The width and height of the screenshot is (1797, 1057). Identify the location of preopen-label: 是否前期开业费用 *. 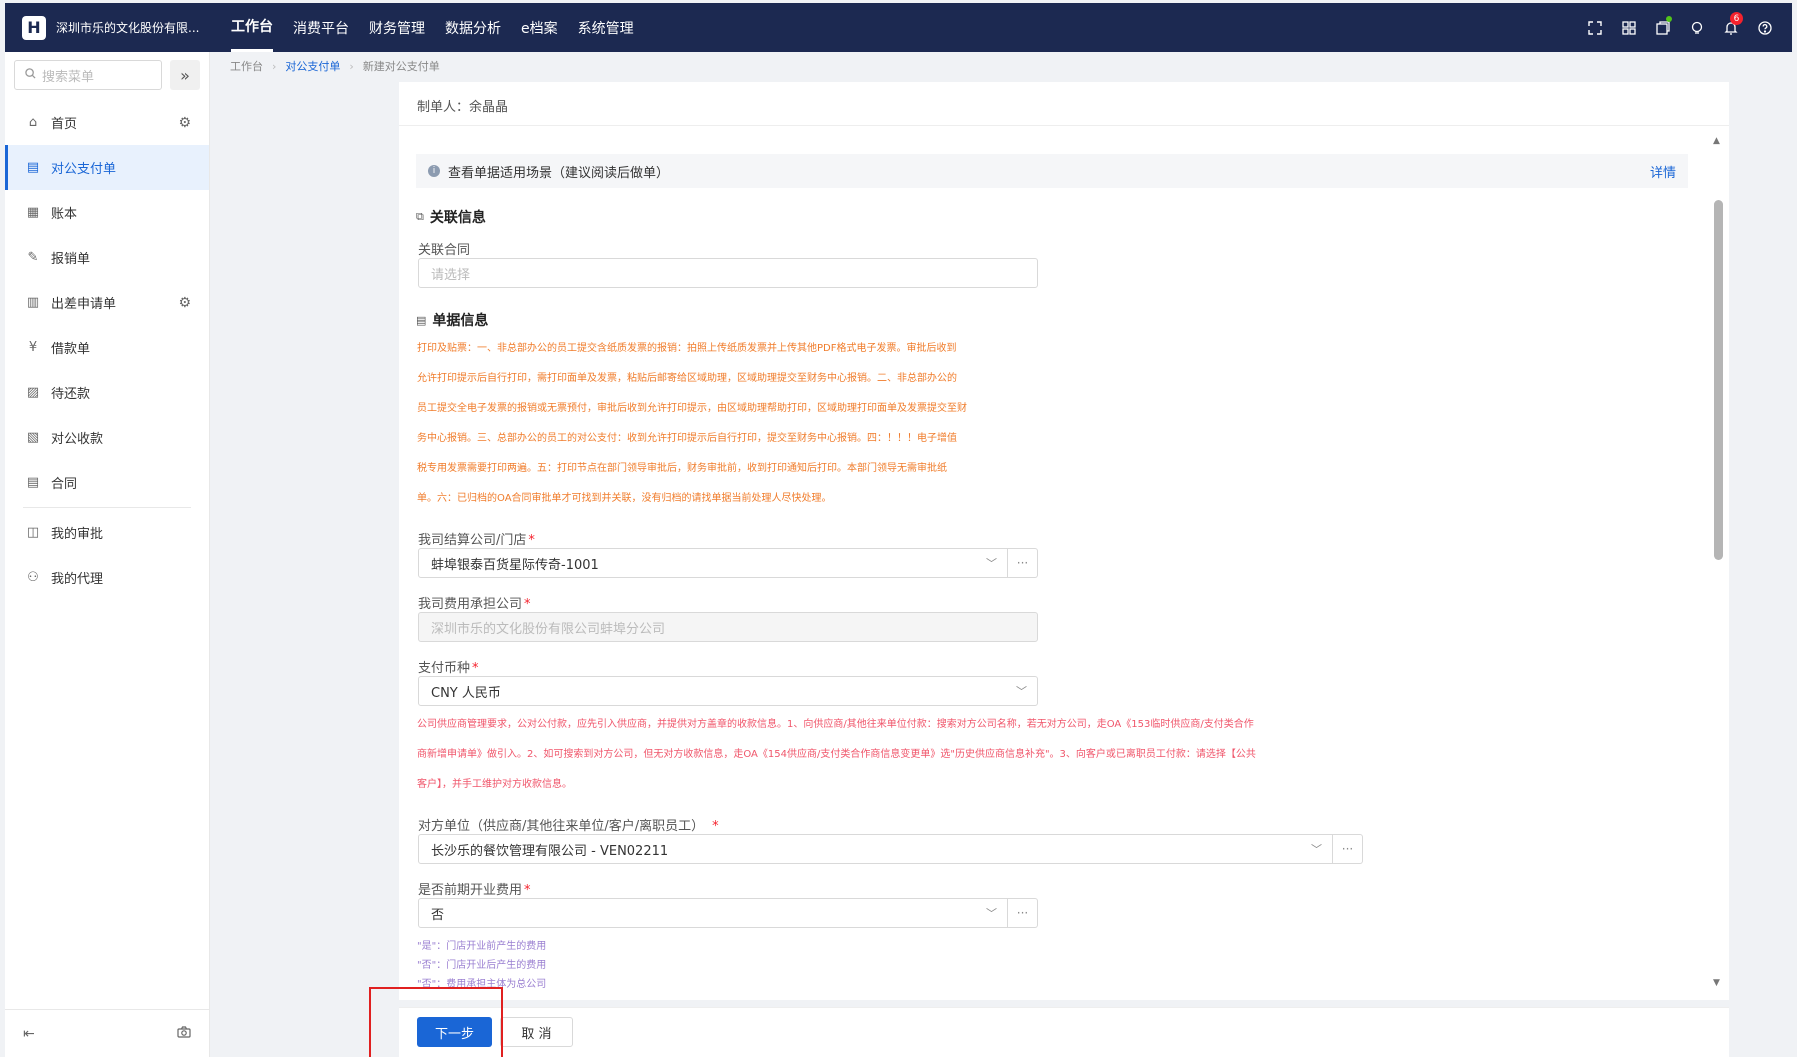
(474, 888).